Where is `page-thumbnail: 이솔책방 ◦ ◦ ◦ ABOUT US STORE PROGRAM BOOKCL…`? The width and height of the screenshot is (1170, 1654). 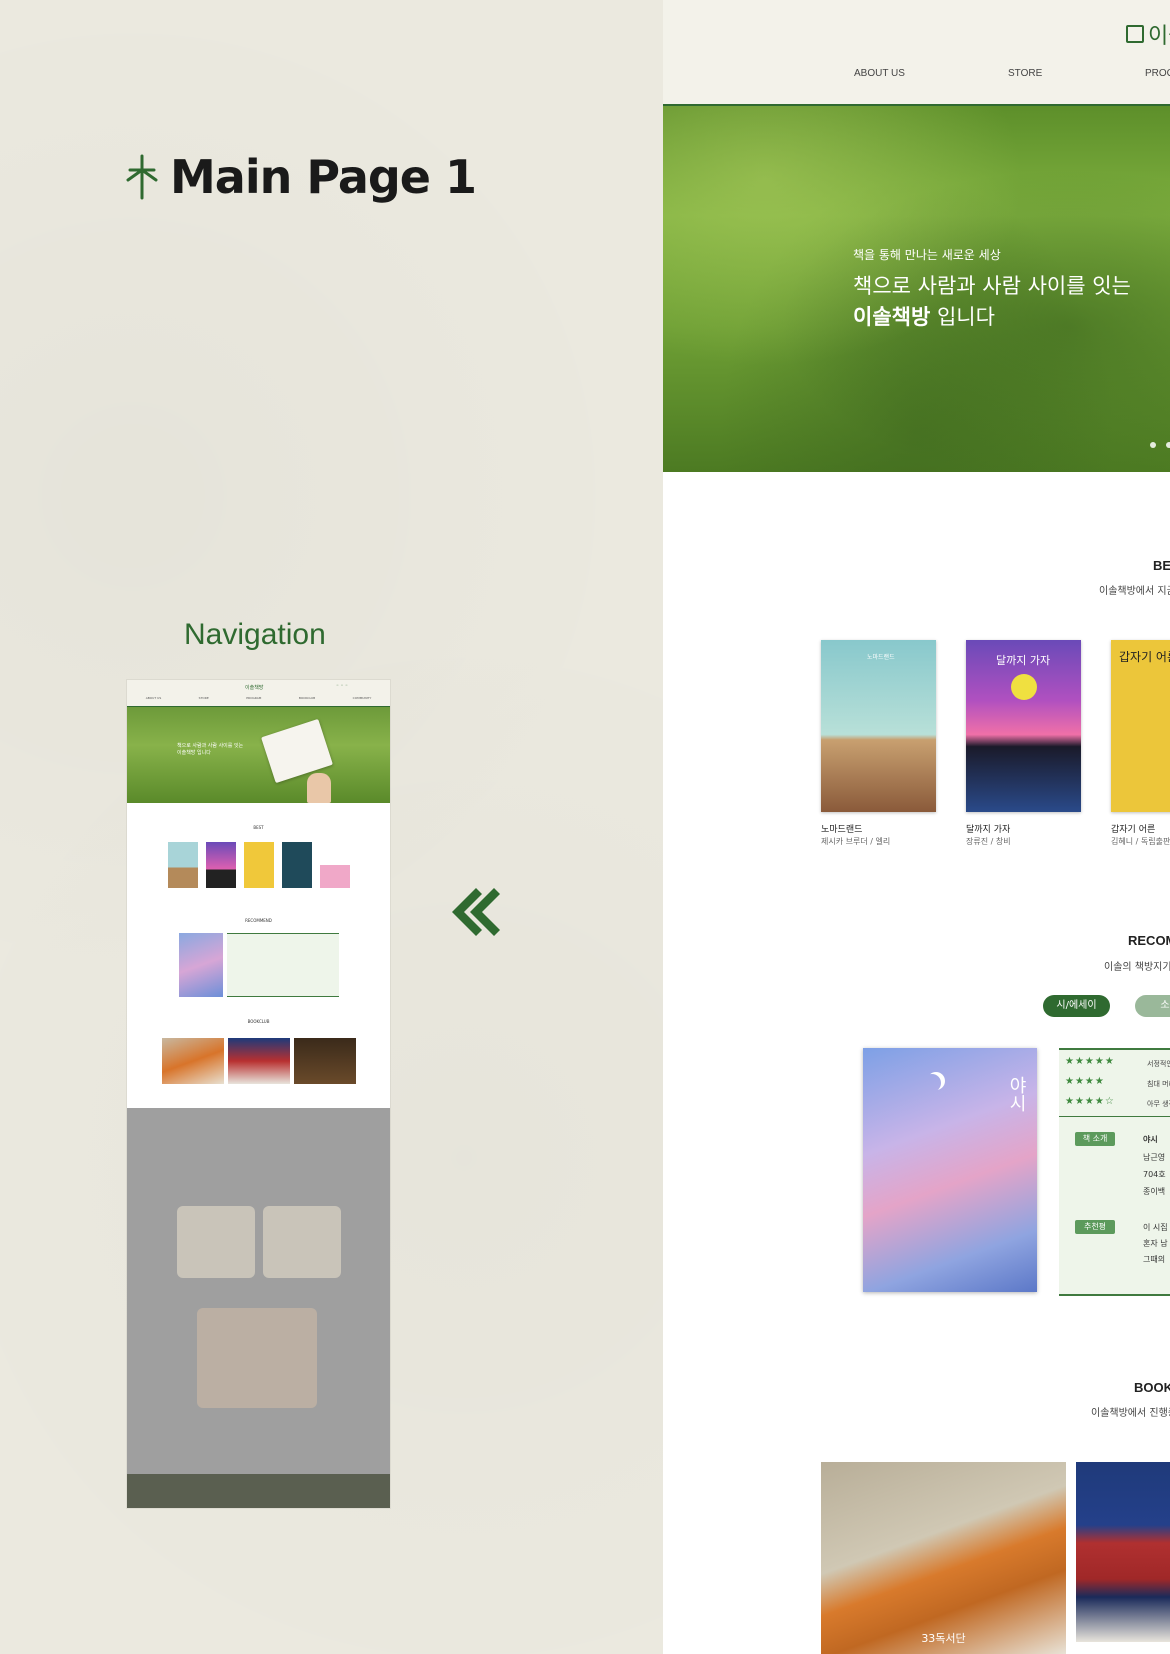 page-thumbnail: 이솔책방 ◦ ◦ ◦ ABOUT US STORE PROGRAM BOOKCL… is located at coordinates (258, 1094).